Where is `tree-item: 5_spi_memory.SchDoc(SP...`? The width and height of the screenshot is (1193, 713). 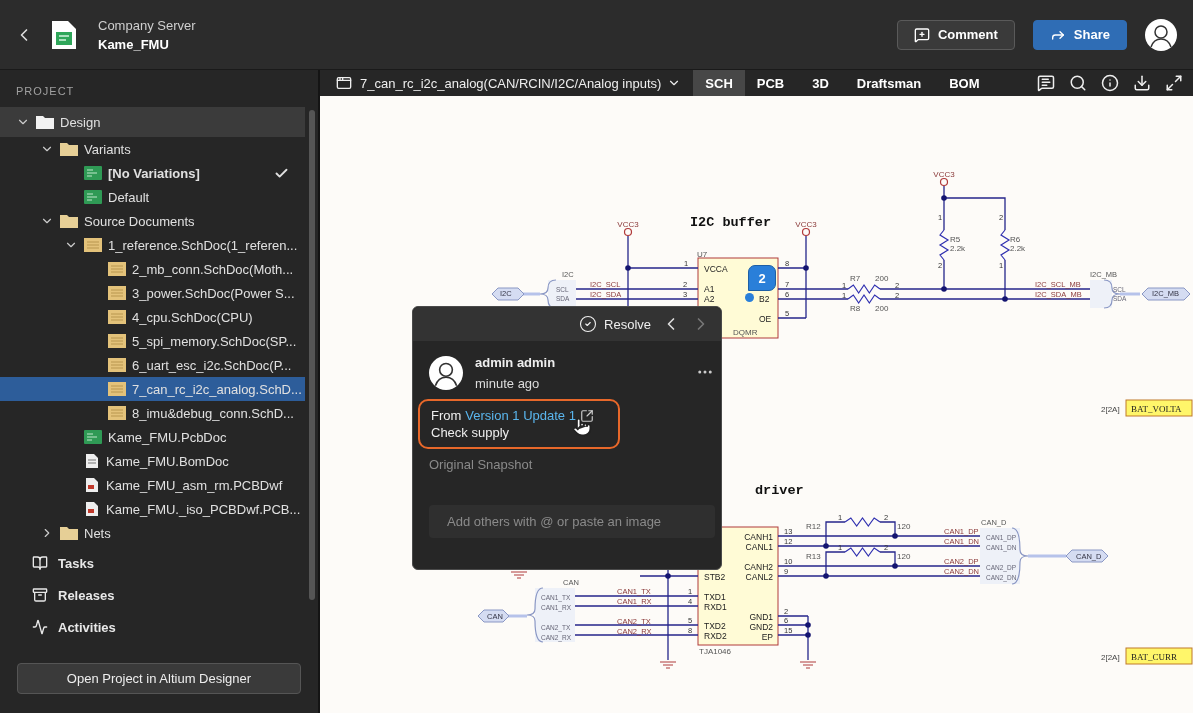 tree-item: 5_spi_memory.SchDoc(SP... is located at coordinates (152, 341).